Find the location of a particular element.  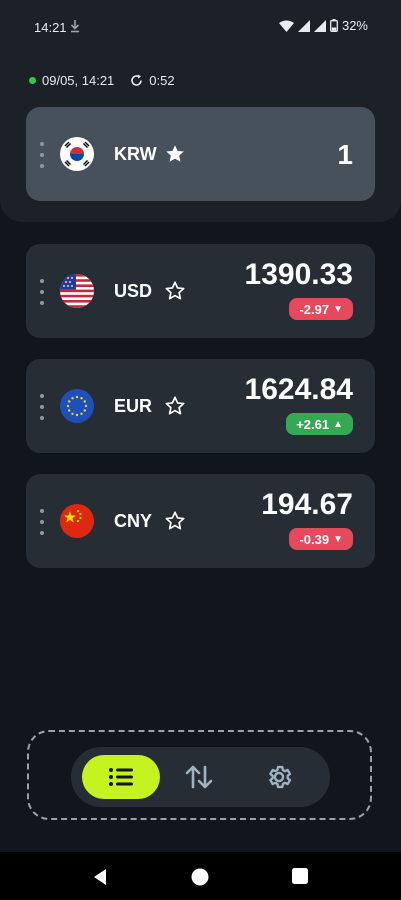

eu-flag-icon is located at coordinates (77, 406).